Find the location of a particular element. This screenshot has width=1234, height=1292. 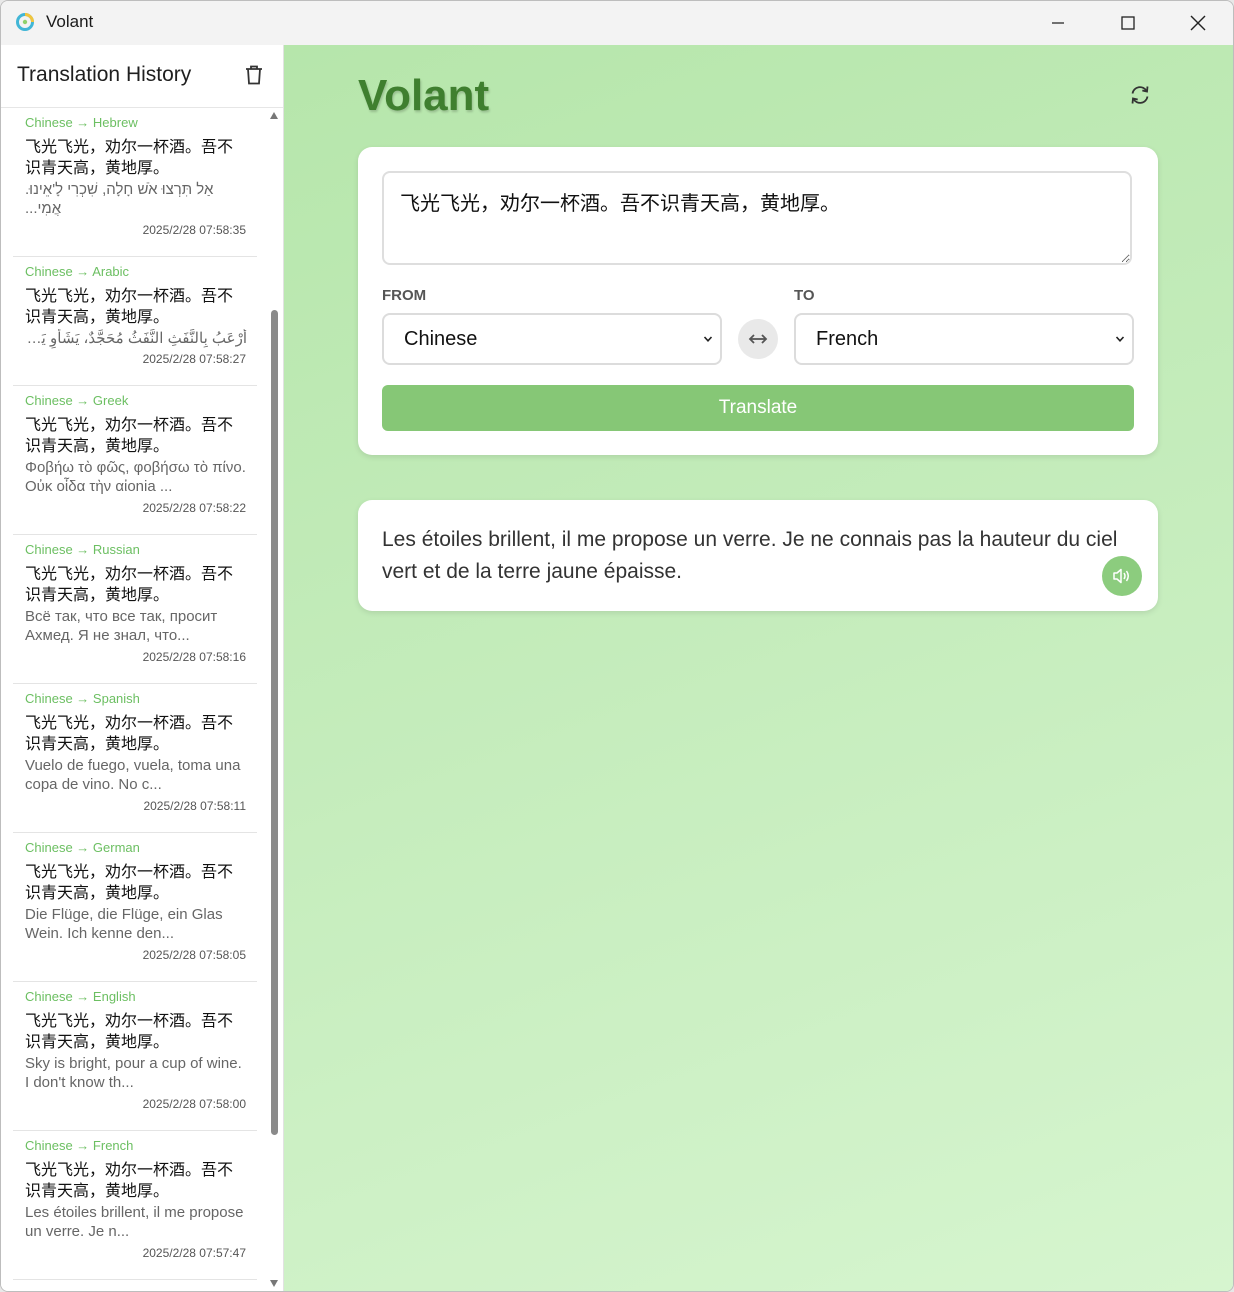

history-time: 2025/2/28 07:58:16 is located at coordinates (194, 657).